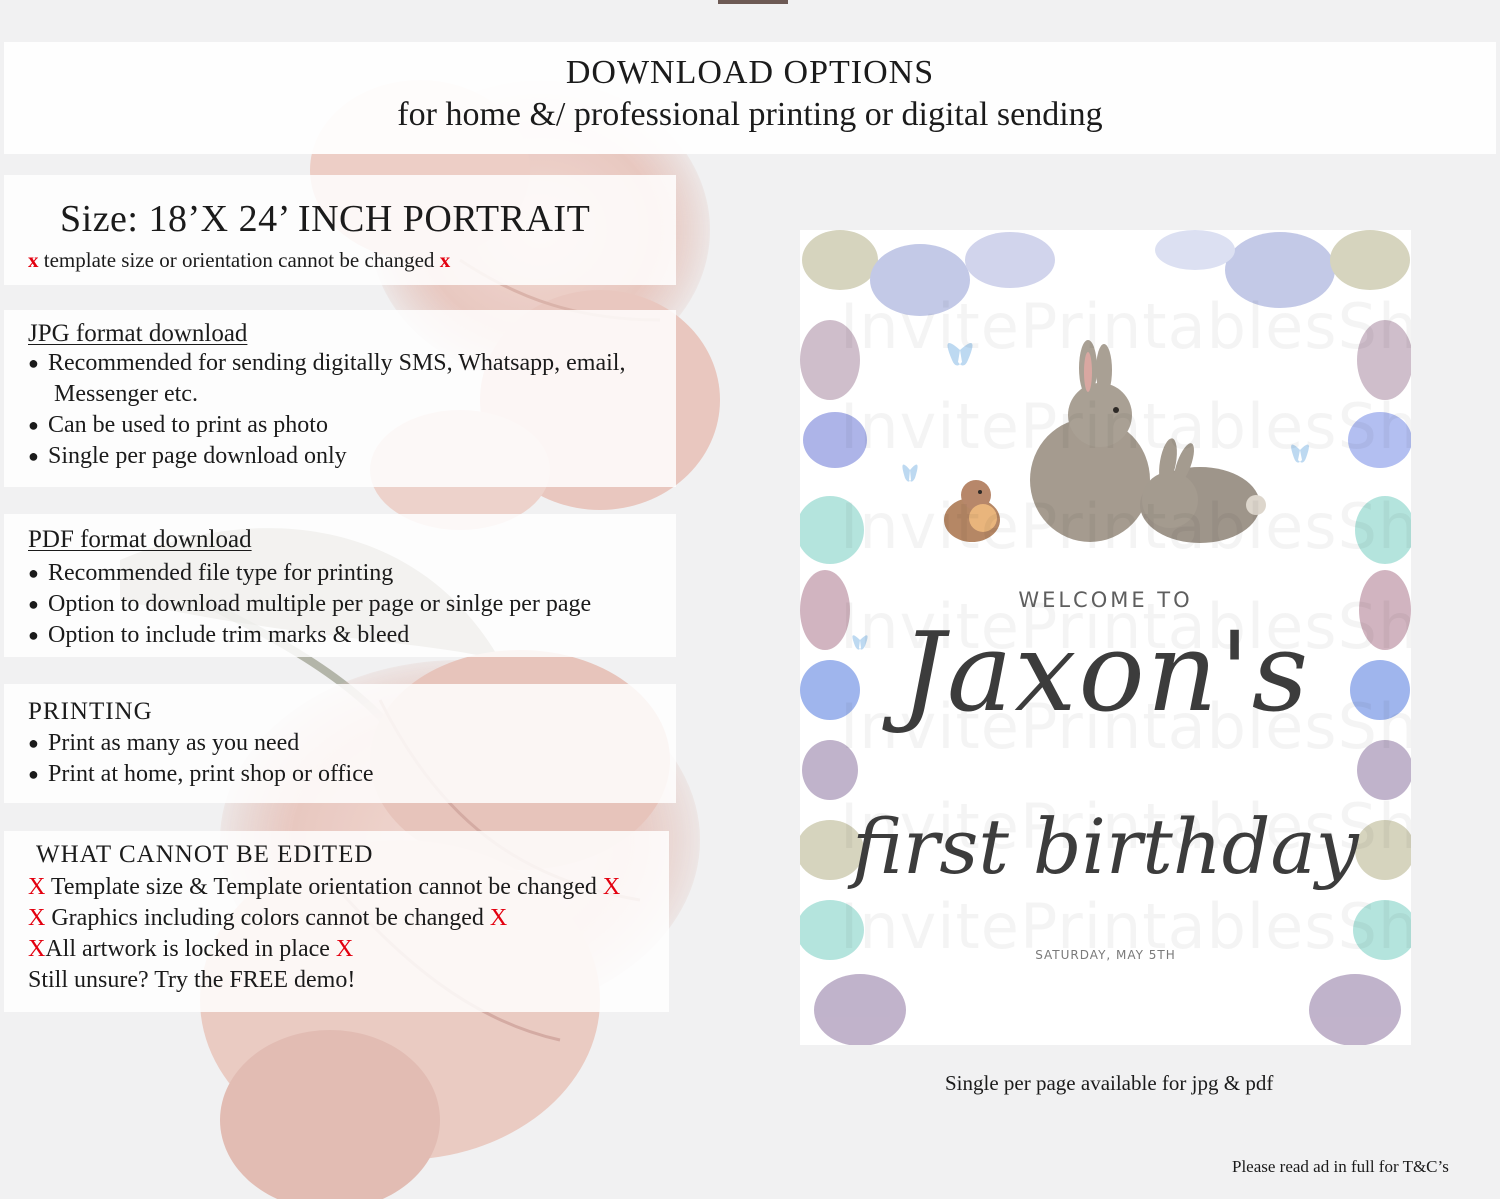 The width and height of the screenshot is (1500, 1199). What do you see at coordinates (138, 333) in the screenshot?
I see `jpg-panel-title: JPG format download` at bounding box center [138, 333].